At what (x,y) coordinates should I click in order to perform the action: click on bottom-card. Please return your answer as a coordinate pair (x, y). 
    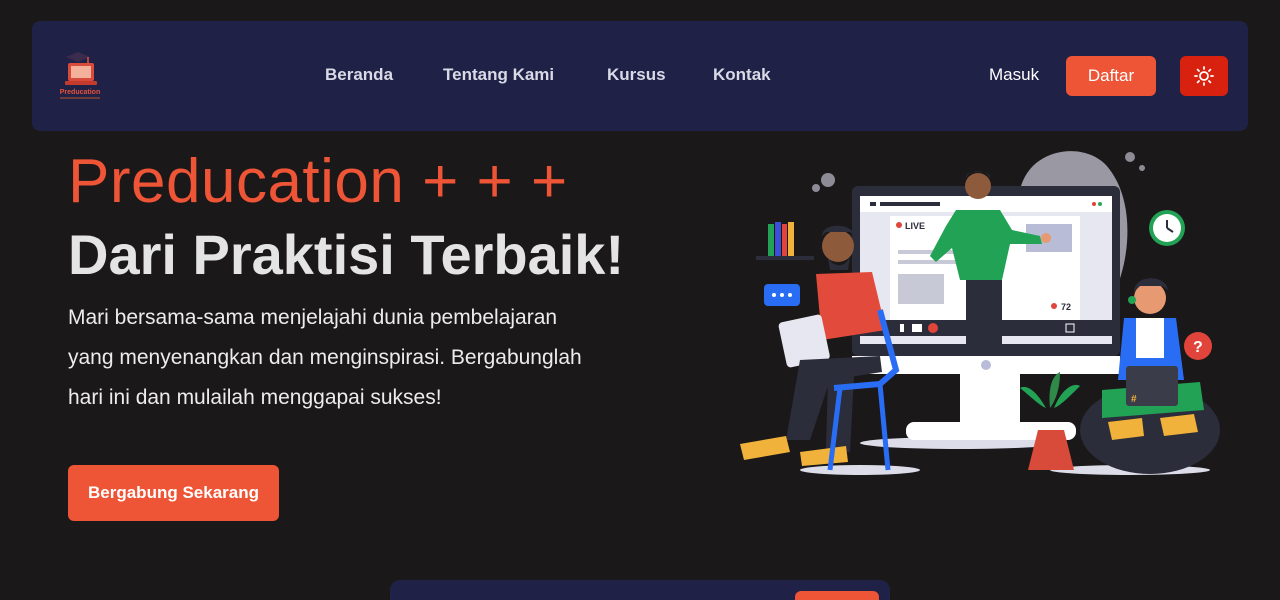
    Looking at the image, I should click on (640, 590).